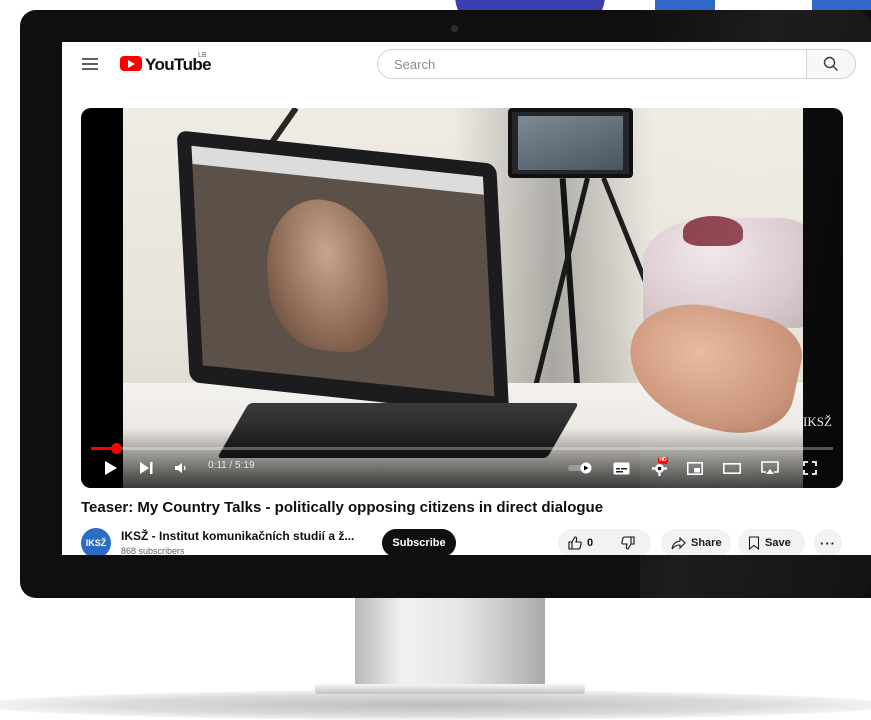  Describe the element at coordinates (659, 467) in the screenshot. I see `settings-button: HD` at that location.